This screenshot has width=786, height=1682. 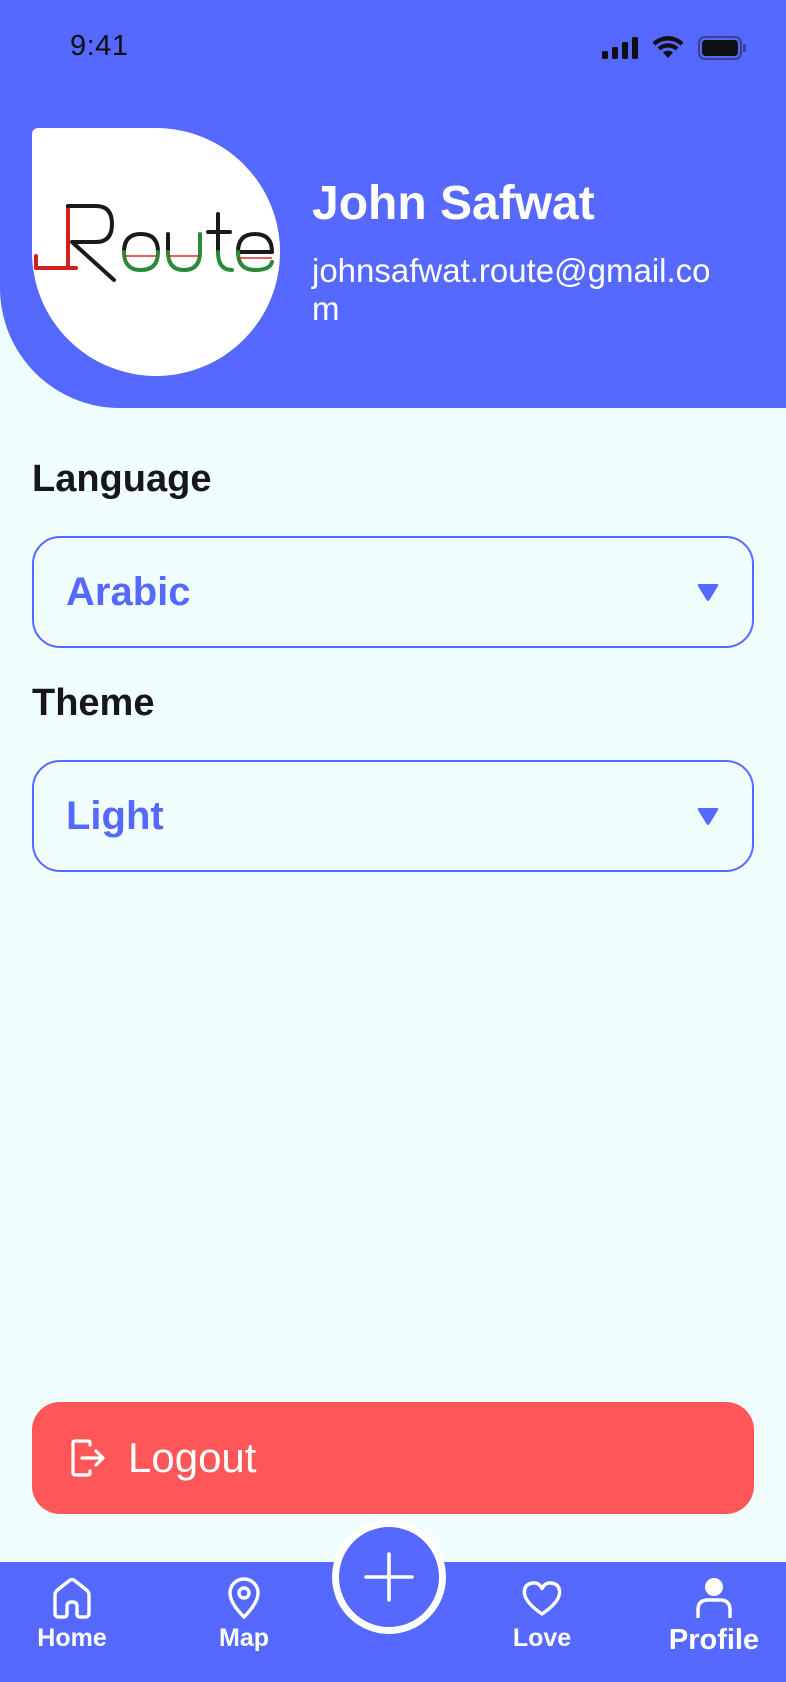 I want to click on fab-ring, so click(x=389, y=1577).